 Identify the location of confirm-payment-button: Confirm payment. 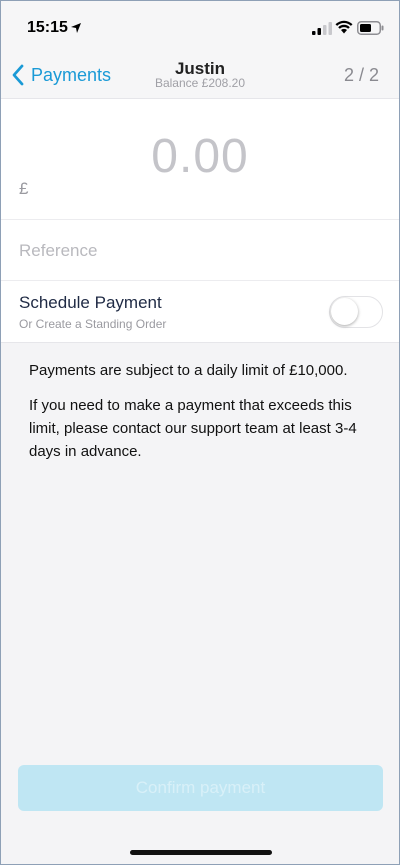
(200, 788).